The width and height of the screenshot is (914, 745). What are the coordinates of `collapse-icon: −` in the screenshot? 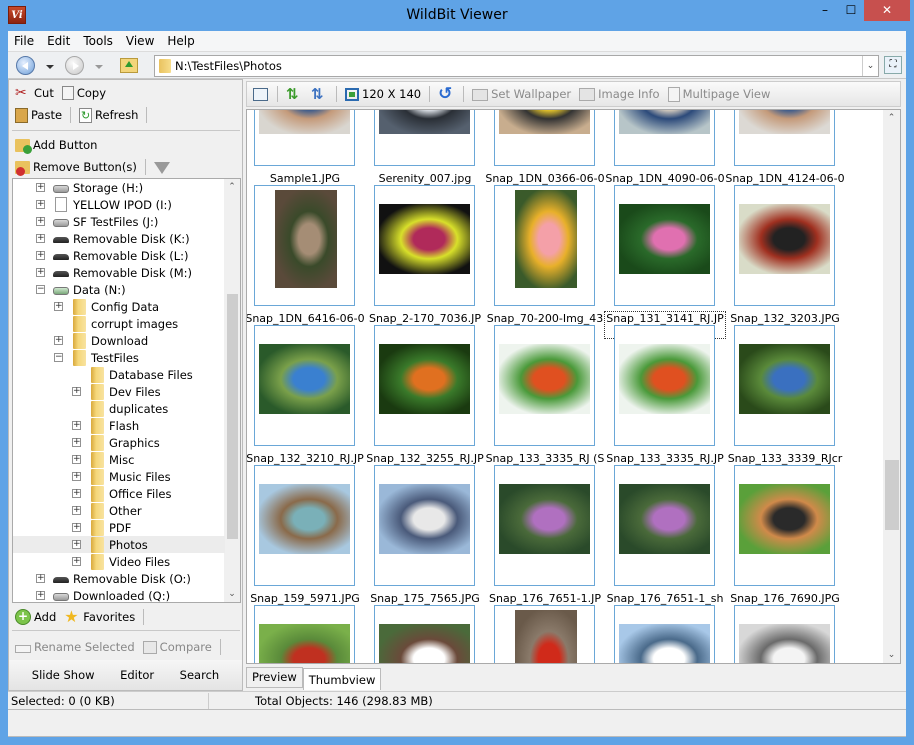 It's located at (40, 289).